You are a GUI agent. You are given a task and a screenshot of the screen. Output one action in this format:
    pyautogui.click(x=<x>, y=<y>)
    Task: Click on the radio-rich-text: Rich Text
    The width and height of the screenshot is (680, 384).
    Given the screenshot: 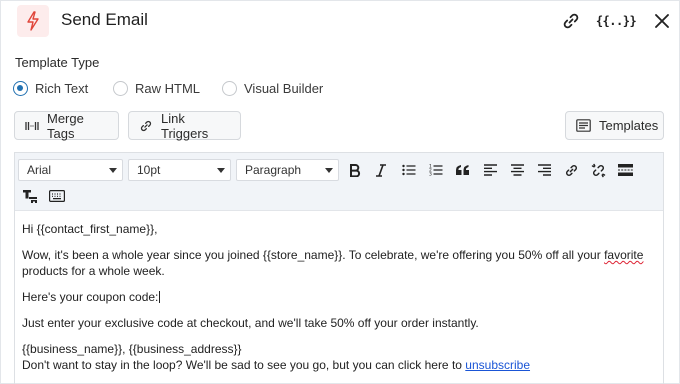 What is the action you would take?
    pyautogui.click(x=50, y=88)
    